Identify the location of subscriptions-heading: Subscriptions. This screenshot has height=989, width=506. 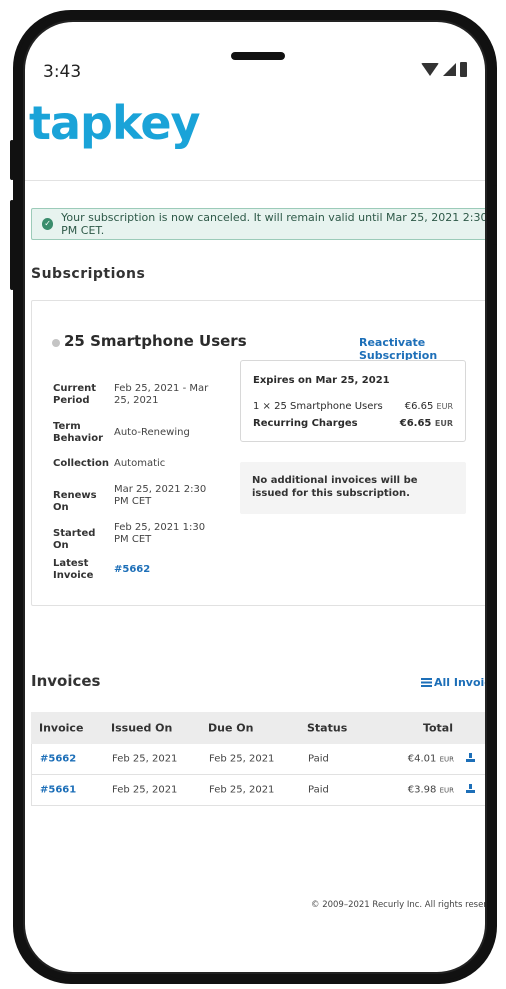
(88, 274).